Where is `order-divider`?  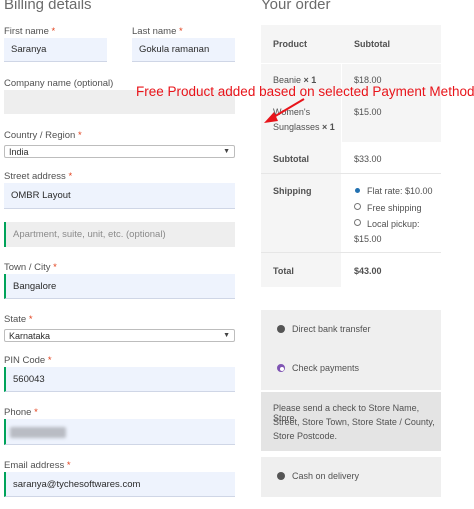
order-divider is located at coordinates (351, 63).